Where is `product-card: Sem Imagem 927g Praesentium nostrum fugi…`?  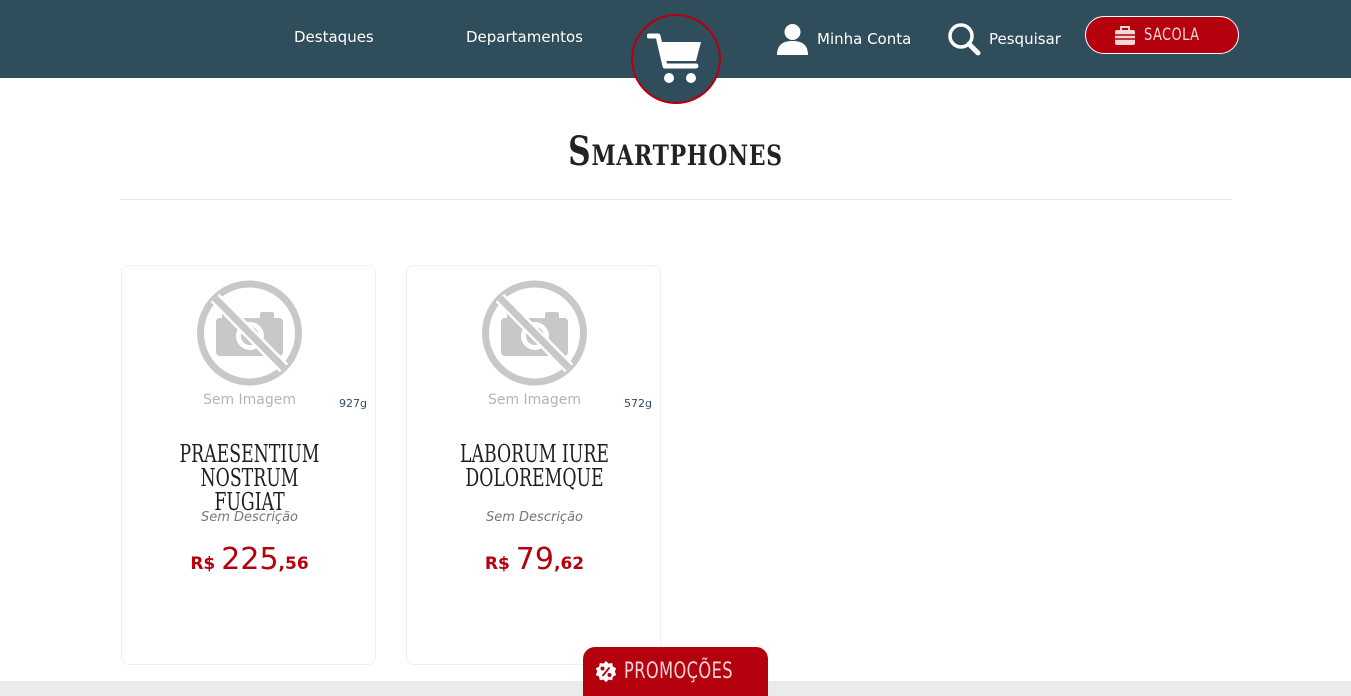
product-card: Sem Imagem 927g Praesentium nostrum fugi… is located at coordinates (248, 465).